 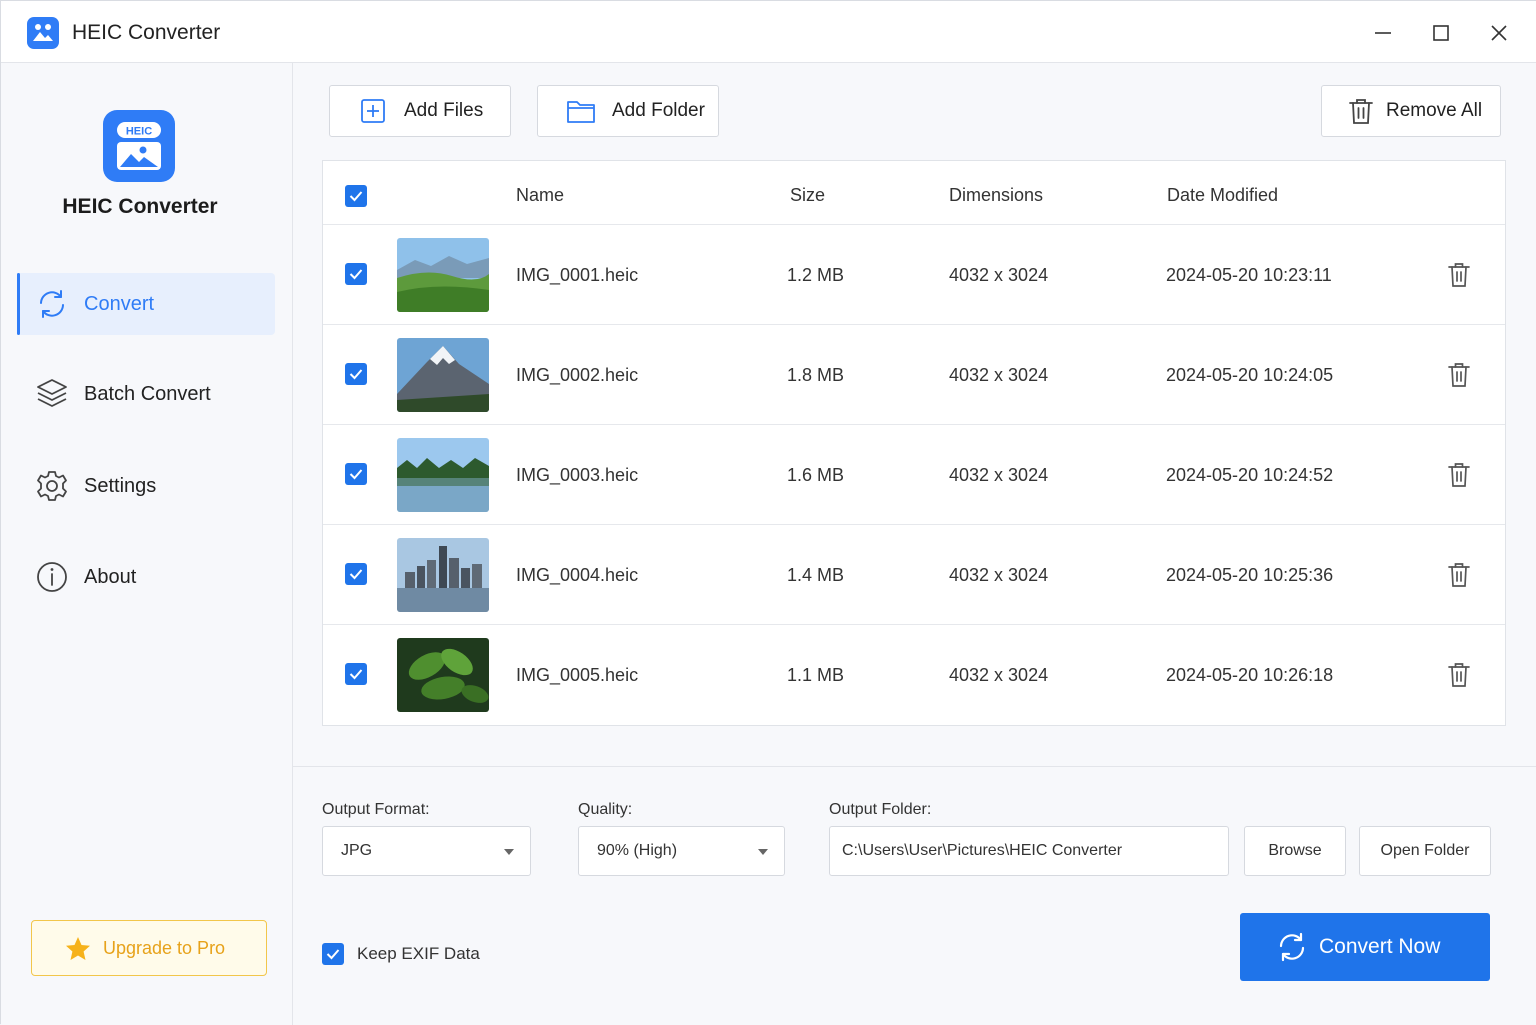 What do you see at coordinates (357, 850) in the screenshot?
I see `output-format-value: JPG` at bounding box center [357, 850].